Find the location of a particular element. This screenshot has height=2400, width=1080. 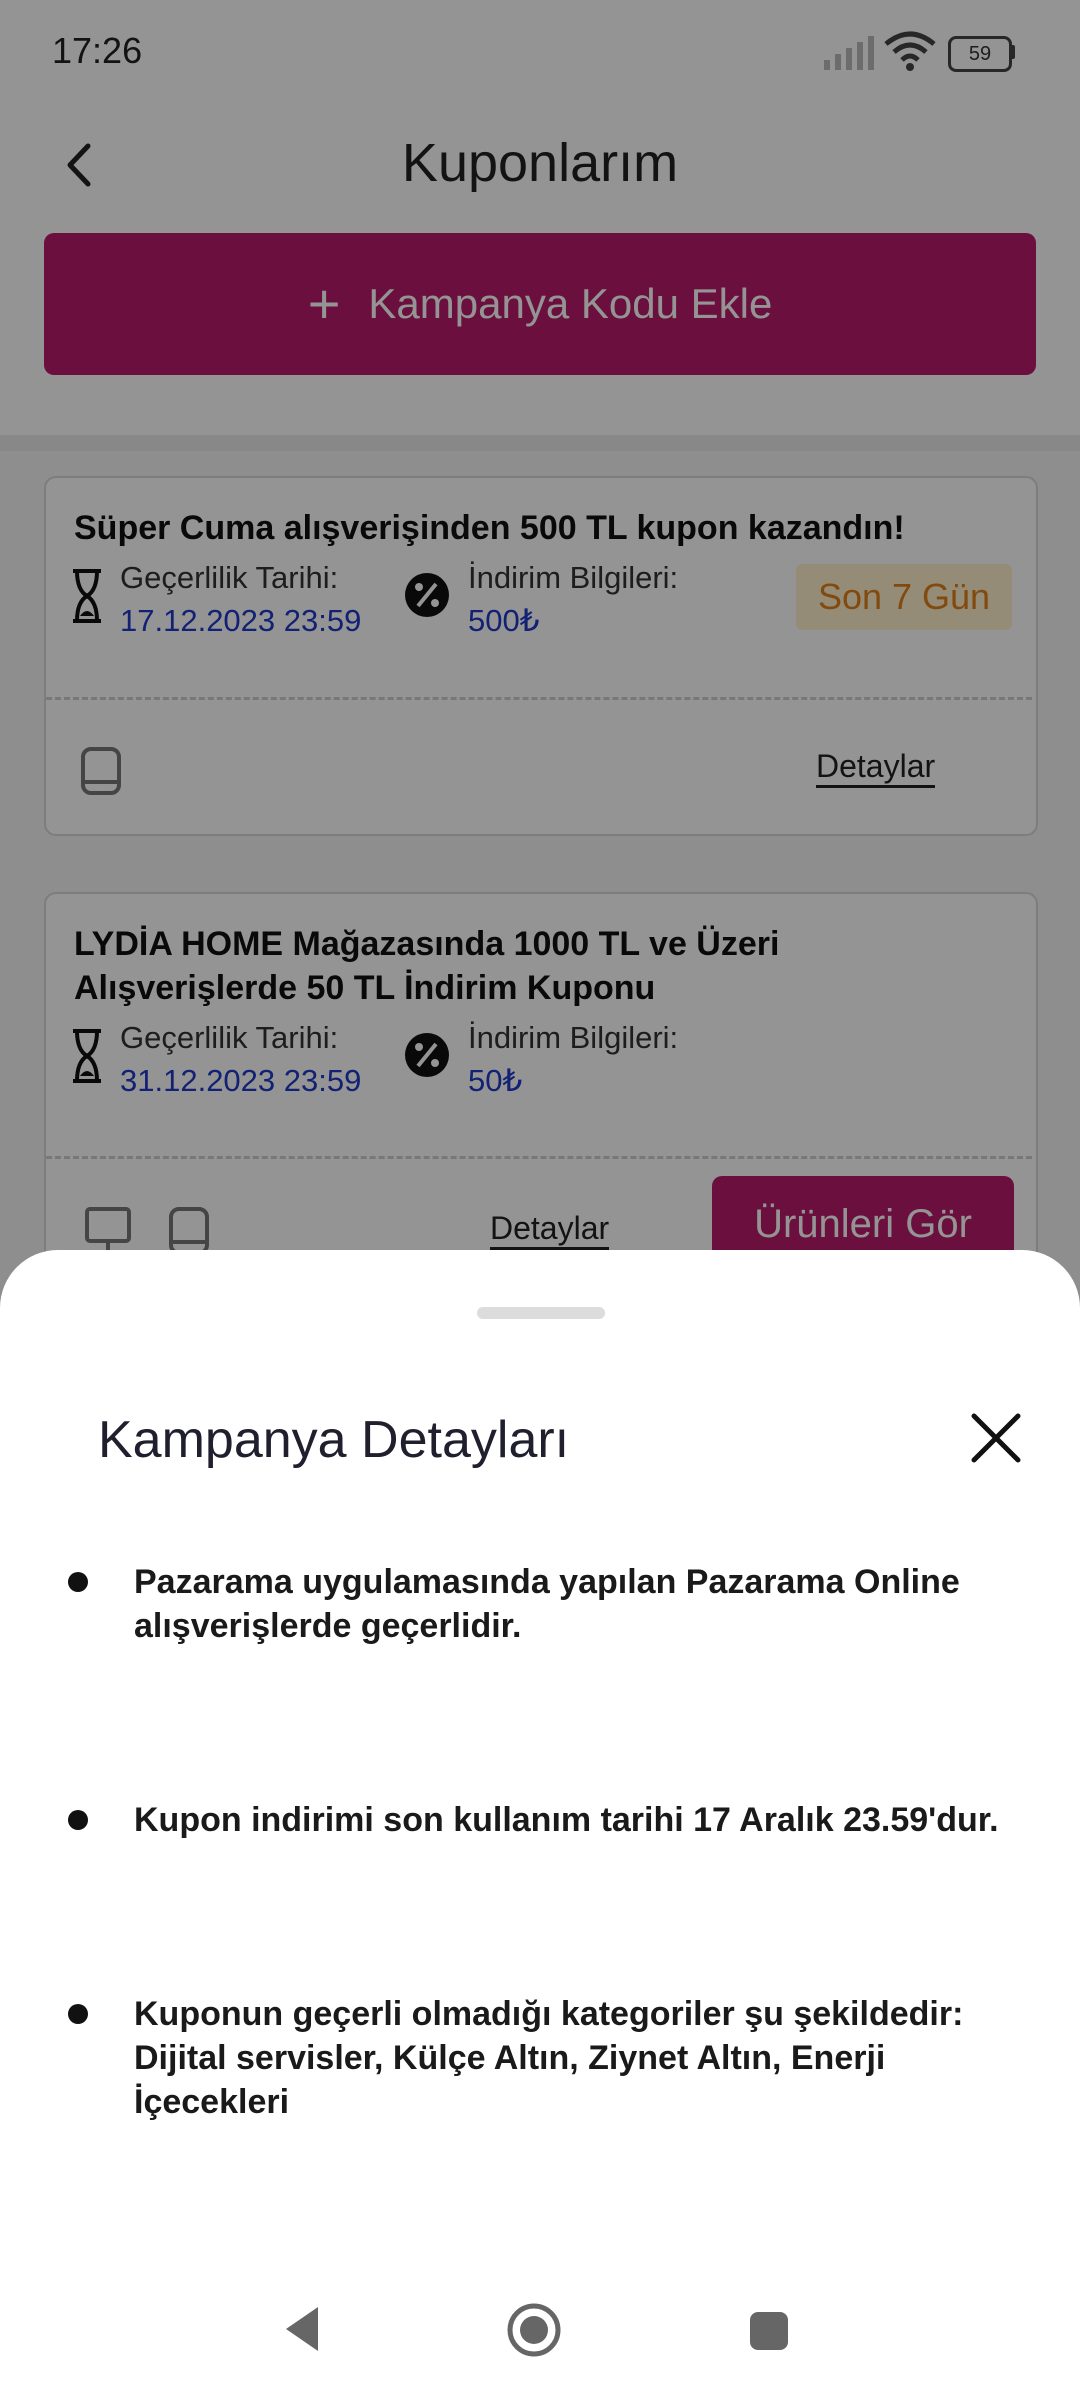

nav-home-icon is located at coordinates (534, 2330).